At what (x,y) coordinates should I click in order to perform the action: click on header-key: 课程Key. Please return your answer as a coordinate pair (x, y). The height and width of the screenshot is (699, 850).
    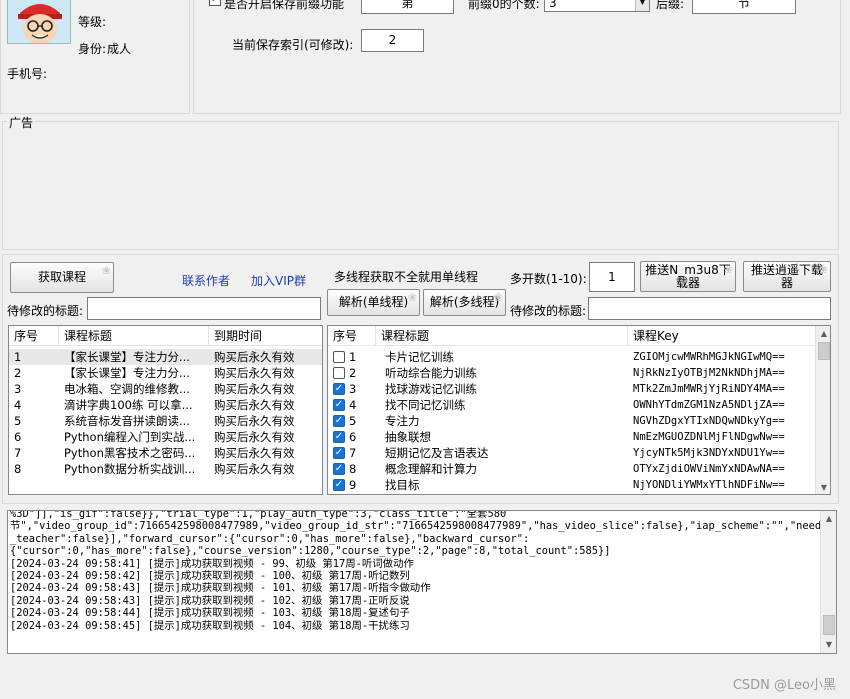
    Looking at the image, I should click on (722, 336).